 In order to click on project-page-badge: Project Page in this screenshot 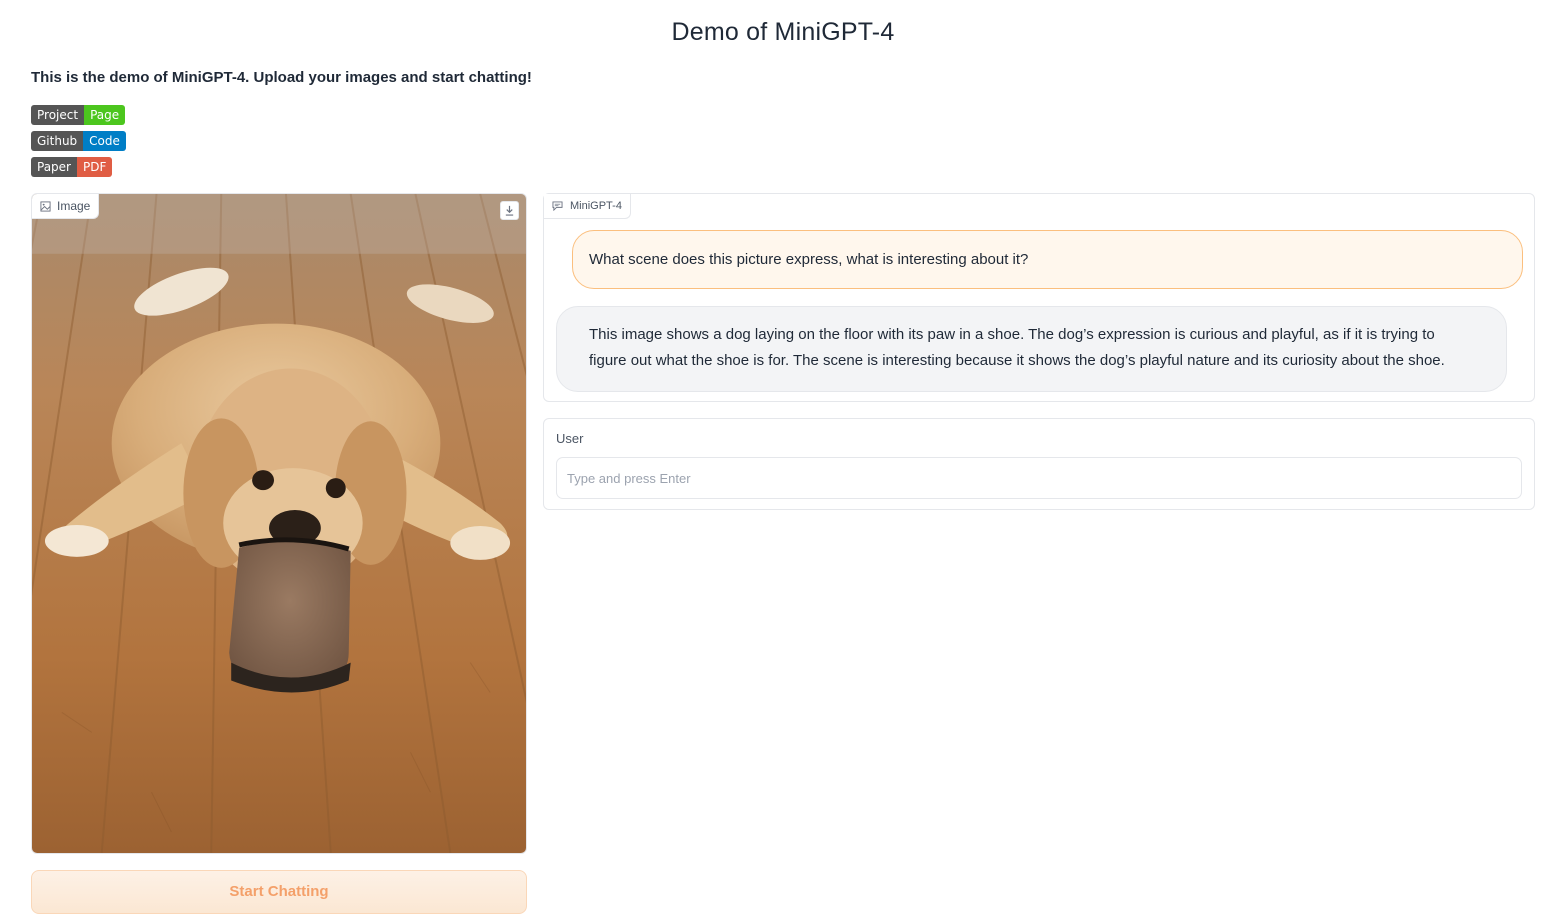, I will do `click(78, 115)`.